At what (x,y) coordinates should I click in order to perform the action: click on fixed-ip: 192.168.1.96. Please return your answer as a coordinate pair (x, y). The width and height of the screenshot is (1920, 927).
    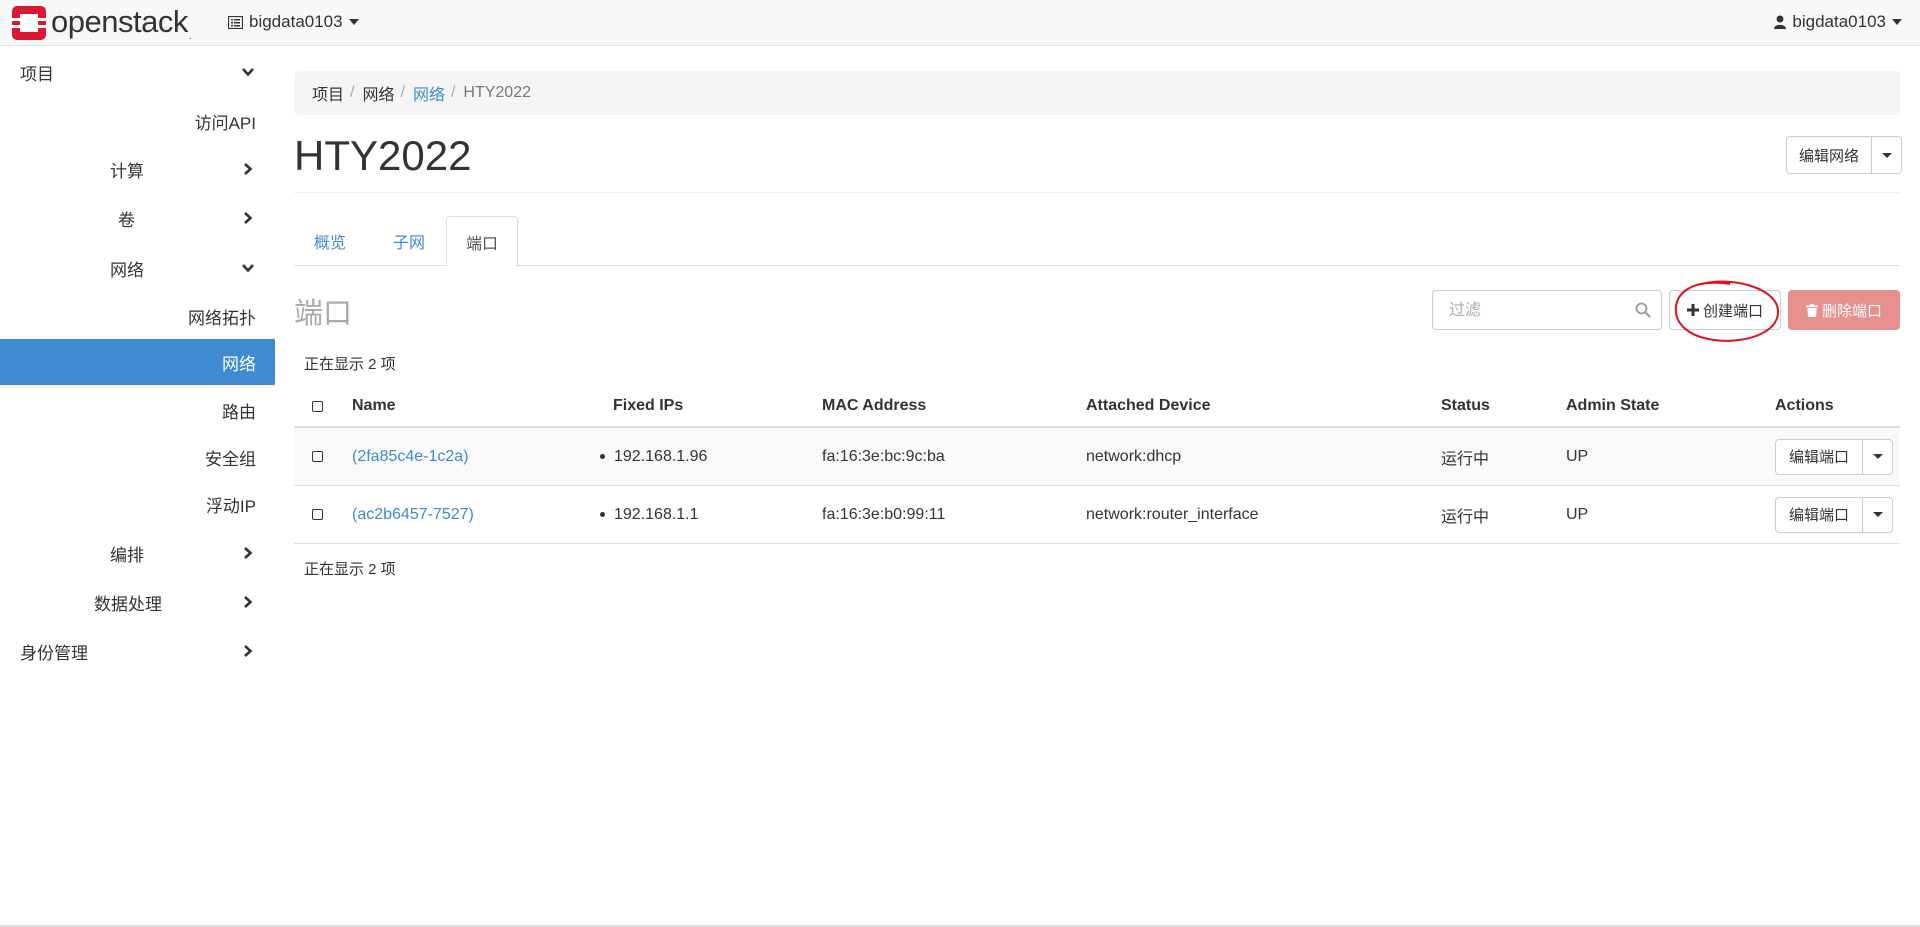
    Looking at the image, I should click on (653, 456).